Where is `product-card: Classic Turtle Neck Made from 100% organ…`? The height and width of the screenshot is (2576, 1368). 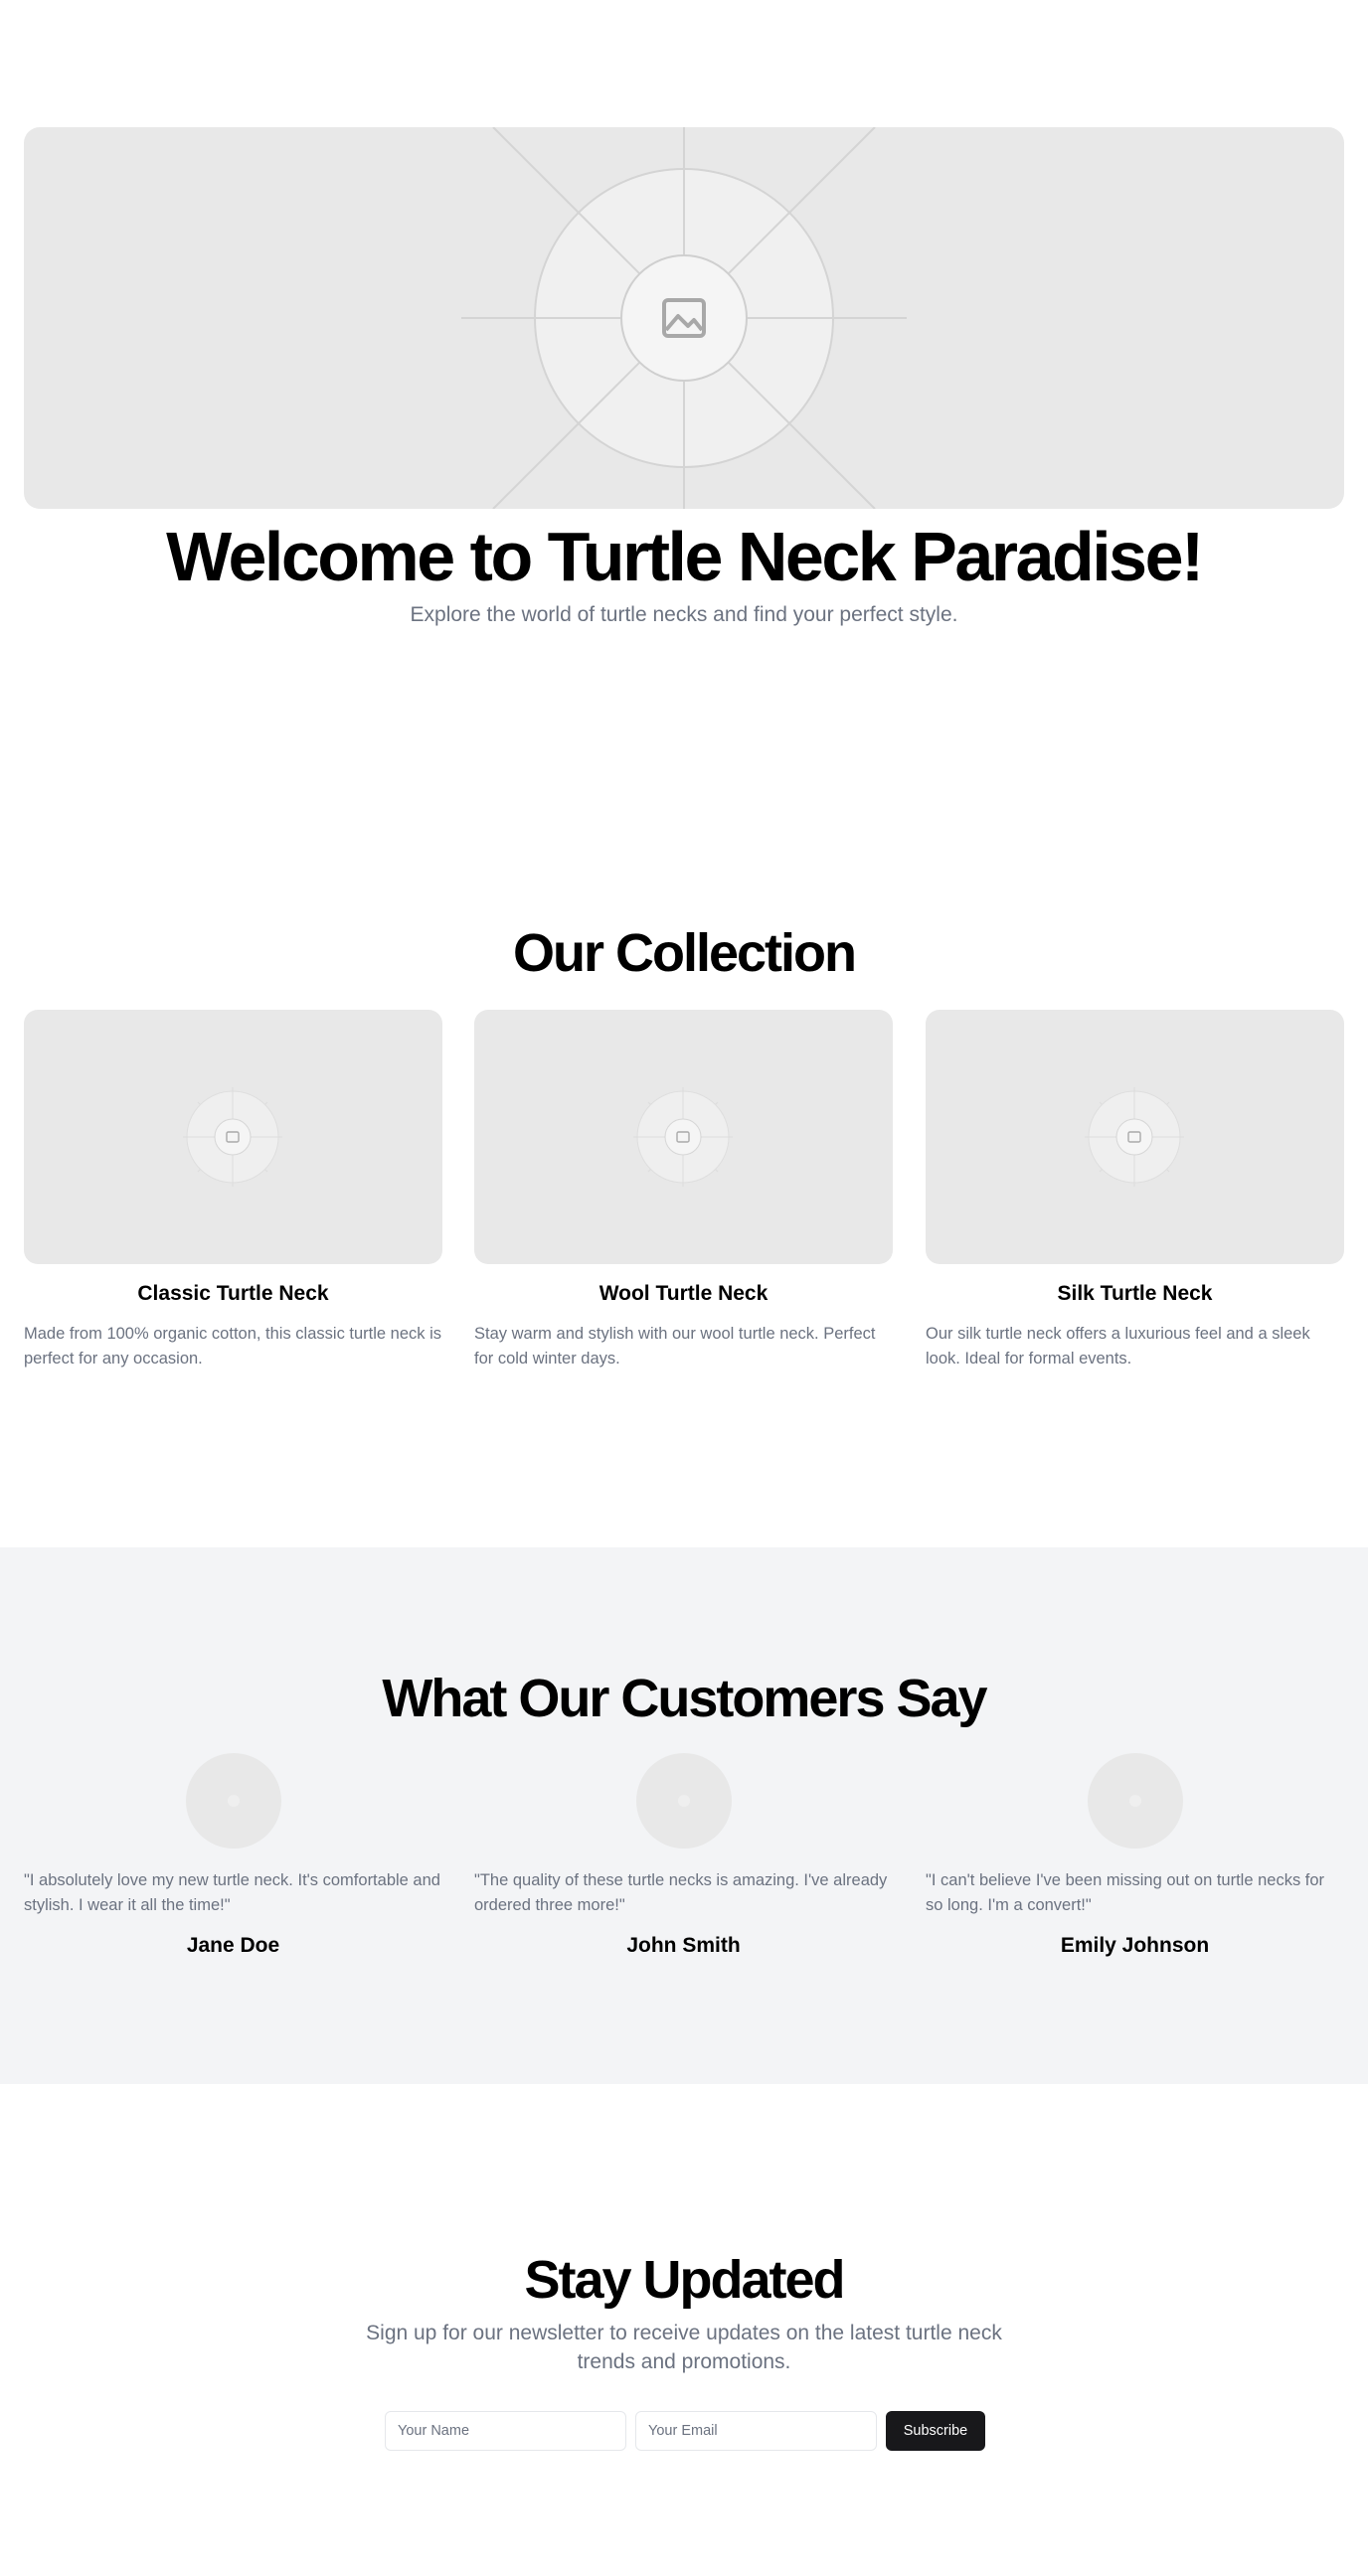 product-card: Classic Turtle Neck Made from 100% organ… is located at coordinates (233, 1190).